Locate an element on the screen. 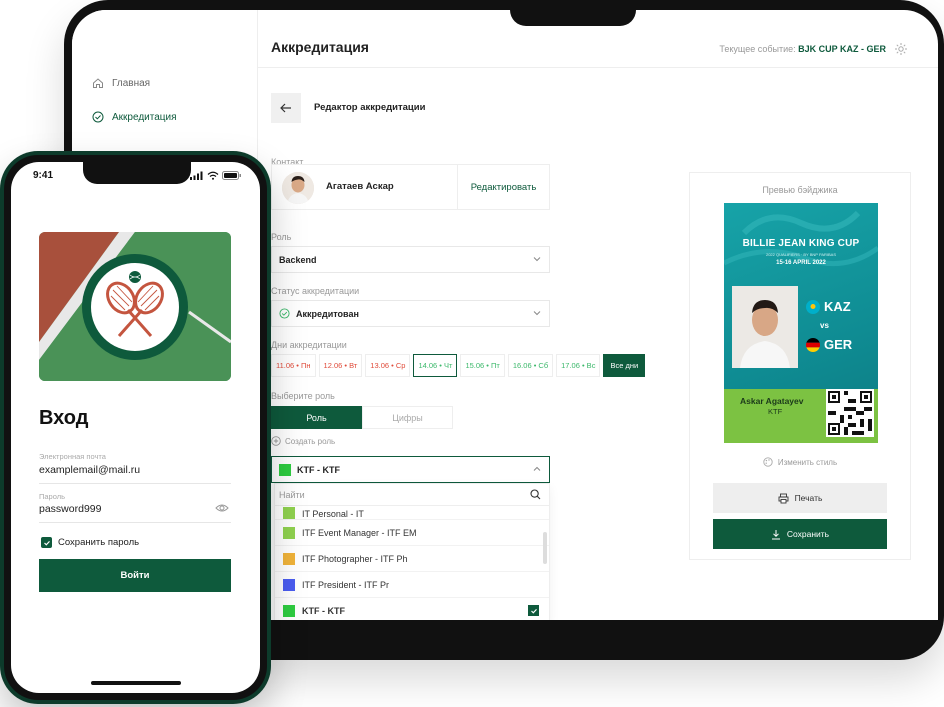 This screenshot has height=707, width=944. current-event-label: Текущее событие: is located at coordinates (757, 49).